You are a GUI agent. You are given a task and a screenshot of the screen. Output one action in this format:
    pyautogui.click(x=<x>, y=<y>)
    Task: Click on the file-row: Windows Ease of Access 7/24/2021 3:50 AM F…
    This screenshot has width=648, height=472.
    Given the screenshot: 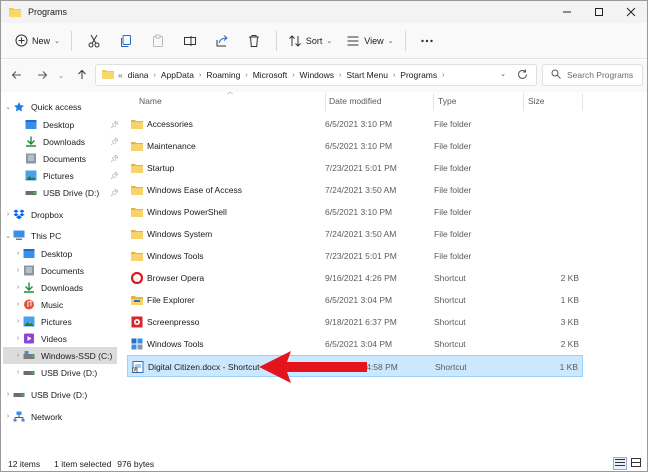 What is the action you would take?
    pyautogui.click(x=355, y=190)
    